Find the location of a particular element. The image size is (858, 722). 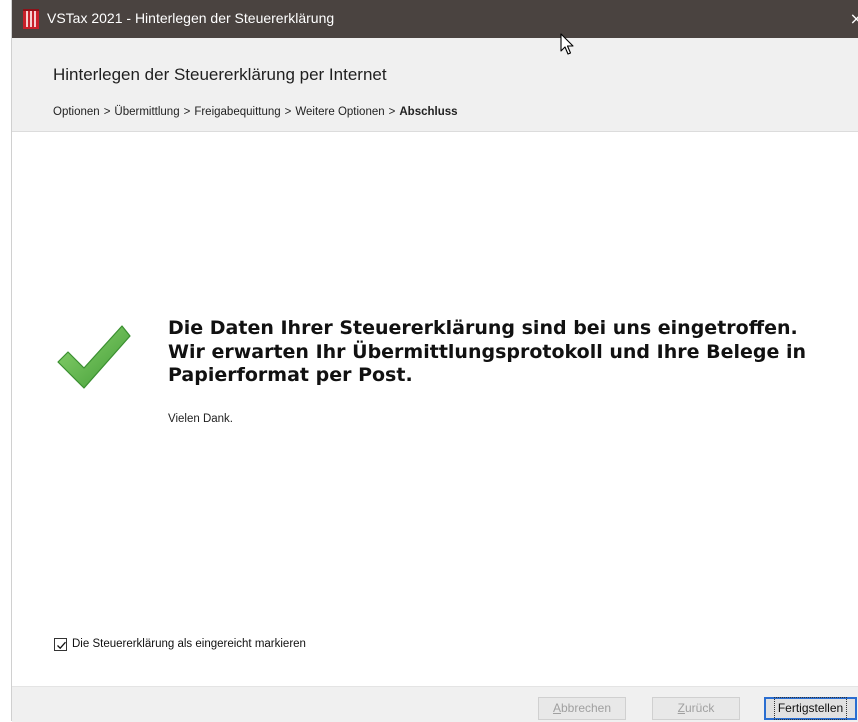

button-bar: Abbrechen Zurück Fertigstellen is located at coordinates (435, 704).